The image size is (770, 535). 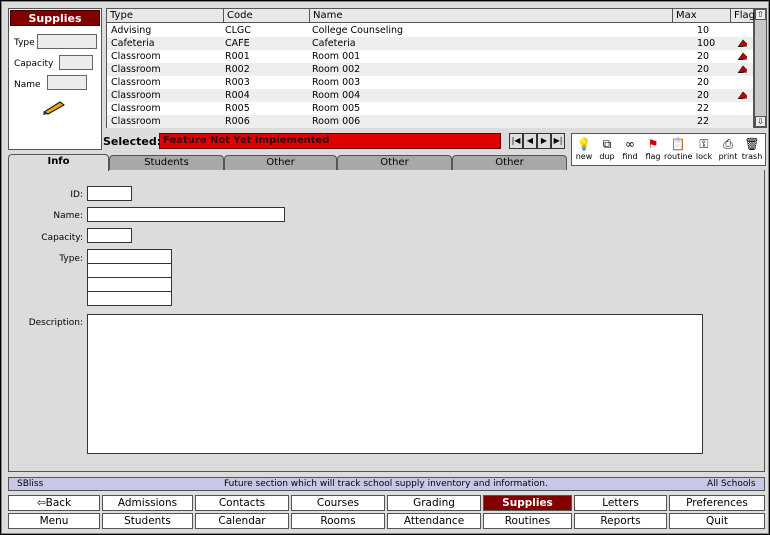 I want to click on column-header-code: Code, so click(x=267, y=16).